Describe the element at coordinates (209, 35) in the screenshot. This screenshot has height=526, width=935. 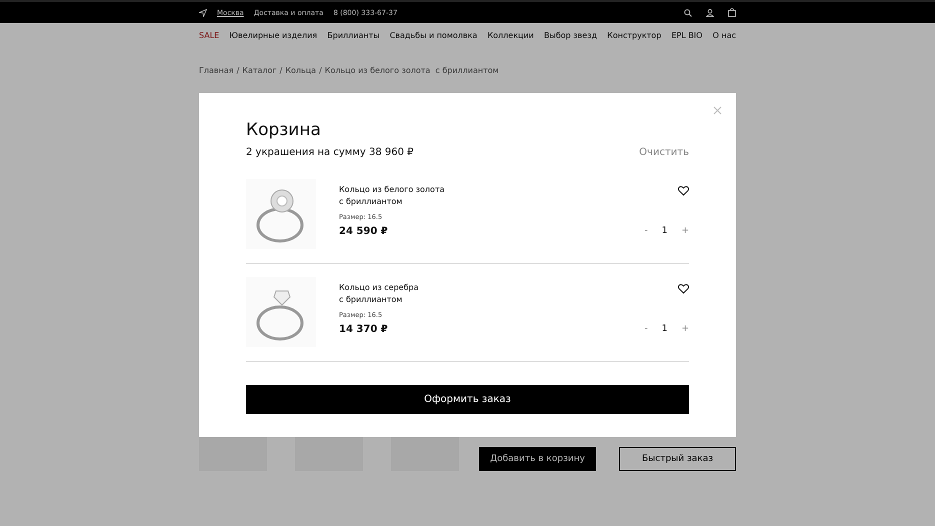
I see `nav-link: SALE` at that location.